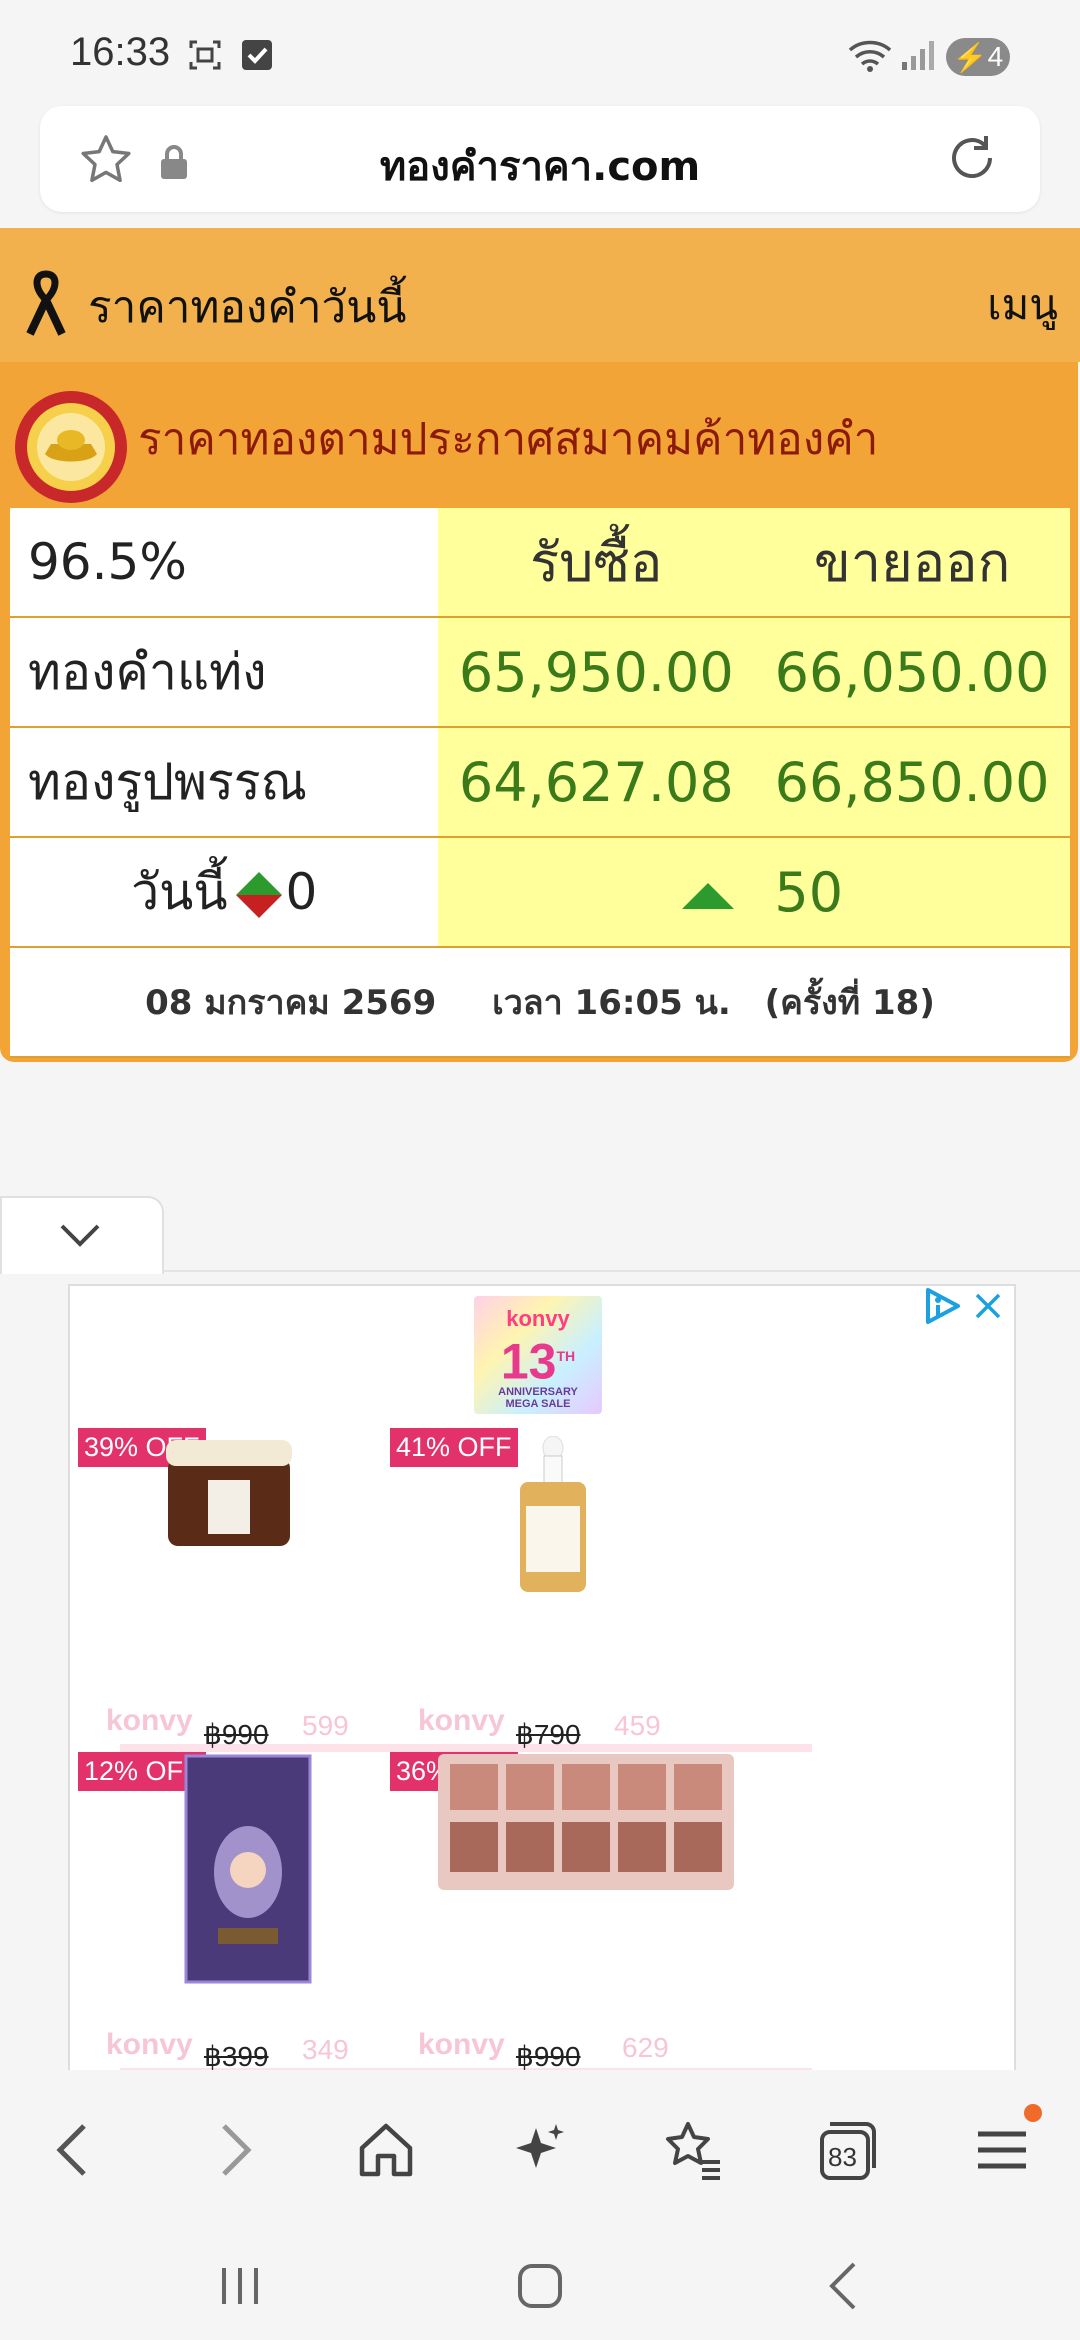  I want to click on row-label: ทองคำแท่ง, so click(224, 672).